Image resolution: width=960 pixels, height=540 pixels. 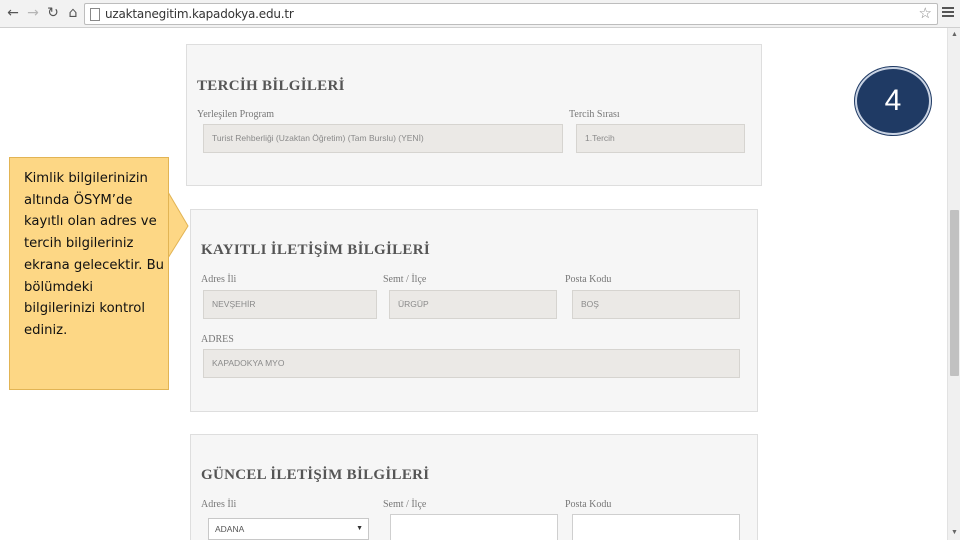 What do you see at coordinates (95, 14) in the screenshot?
I see `page-icon` at bounding box center [95, 14].